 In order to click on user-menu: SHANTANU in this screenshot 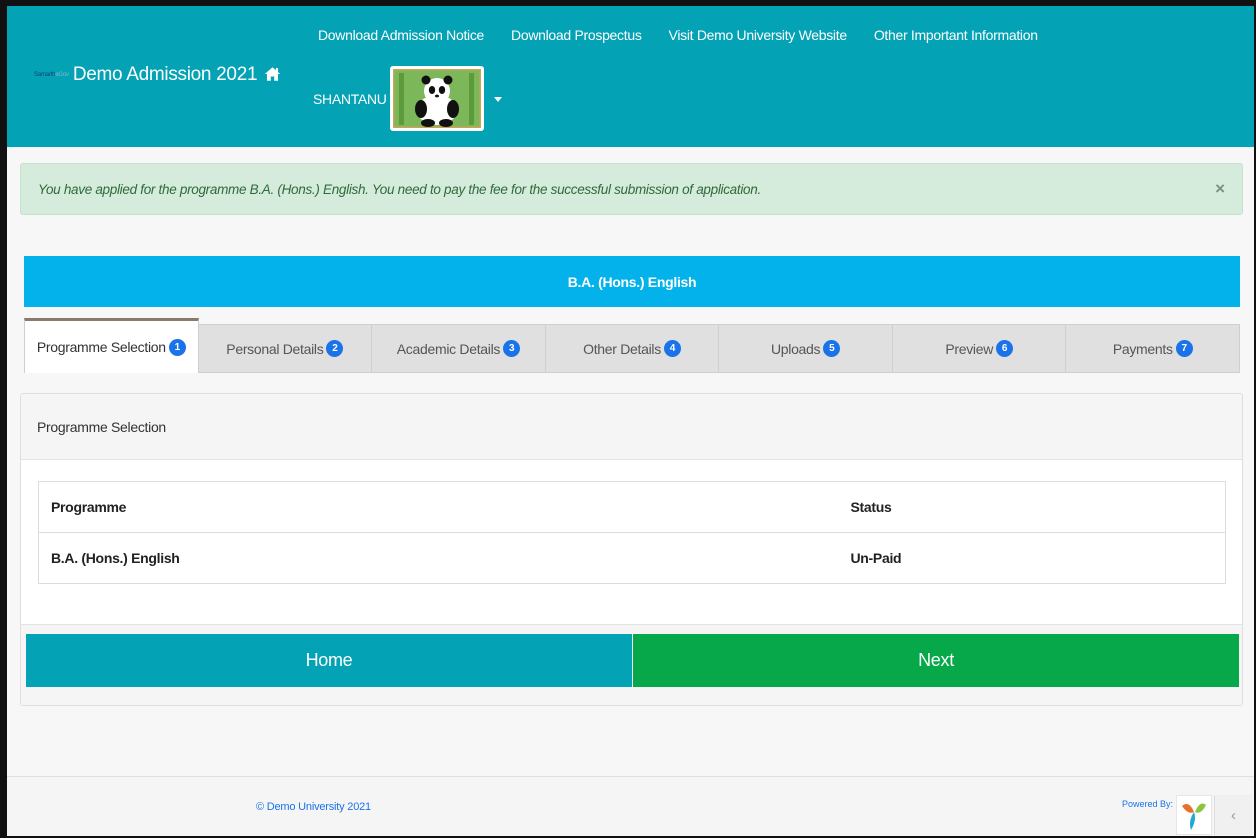, I will do `click(408, 98)`.